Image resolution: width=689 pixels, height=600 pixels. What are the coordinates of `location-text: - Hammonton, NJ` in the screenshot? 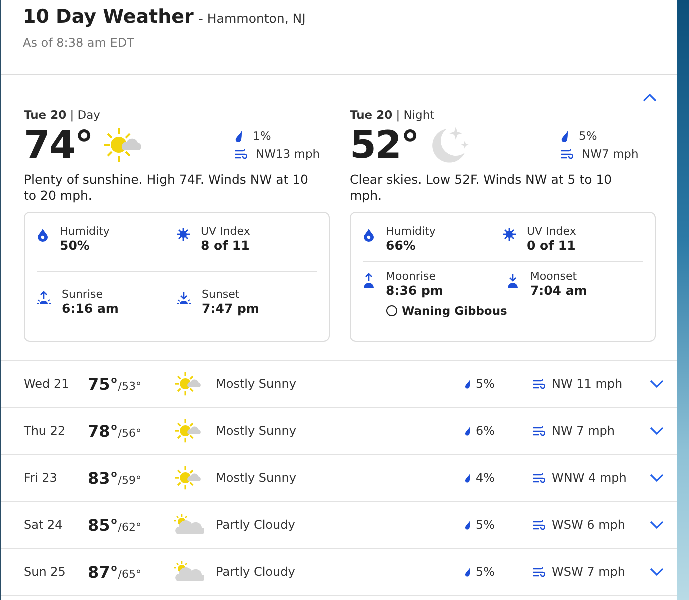 It's located at (252, 18).